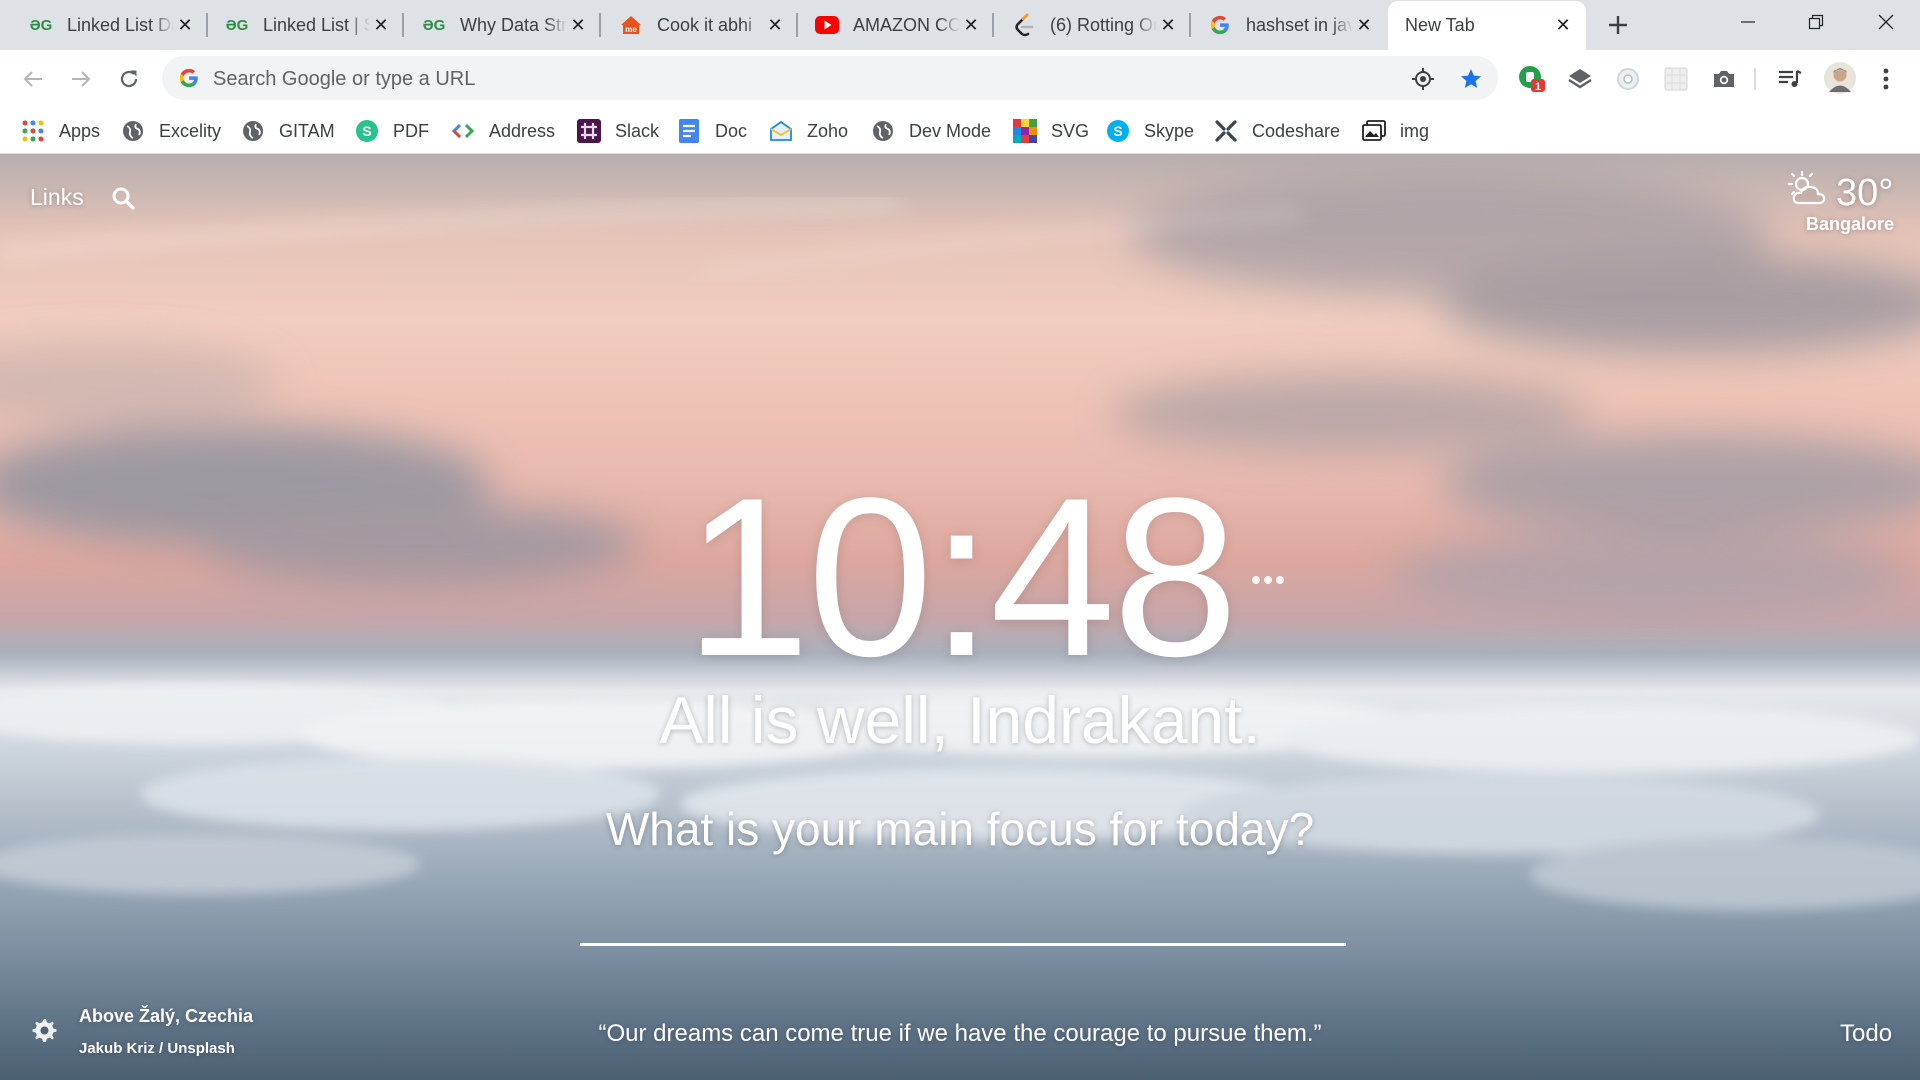 The image size is (1920, 1080). What do you see at coordinates (689, 131) in the screenshot?
I see `docs-icon` at bounding box center [689, 131].